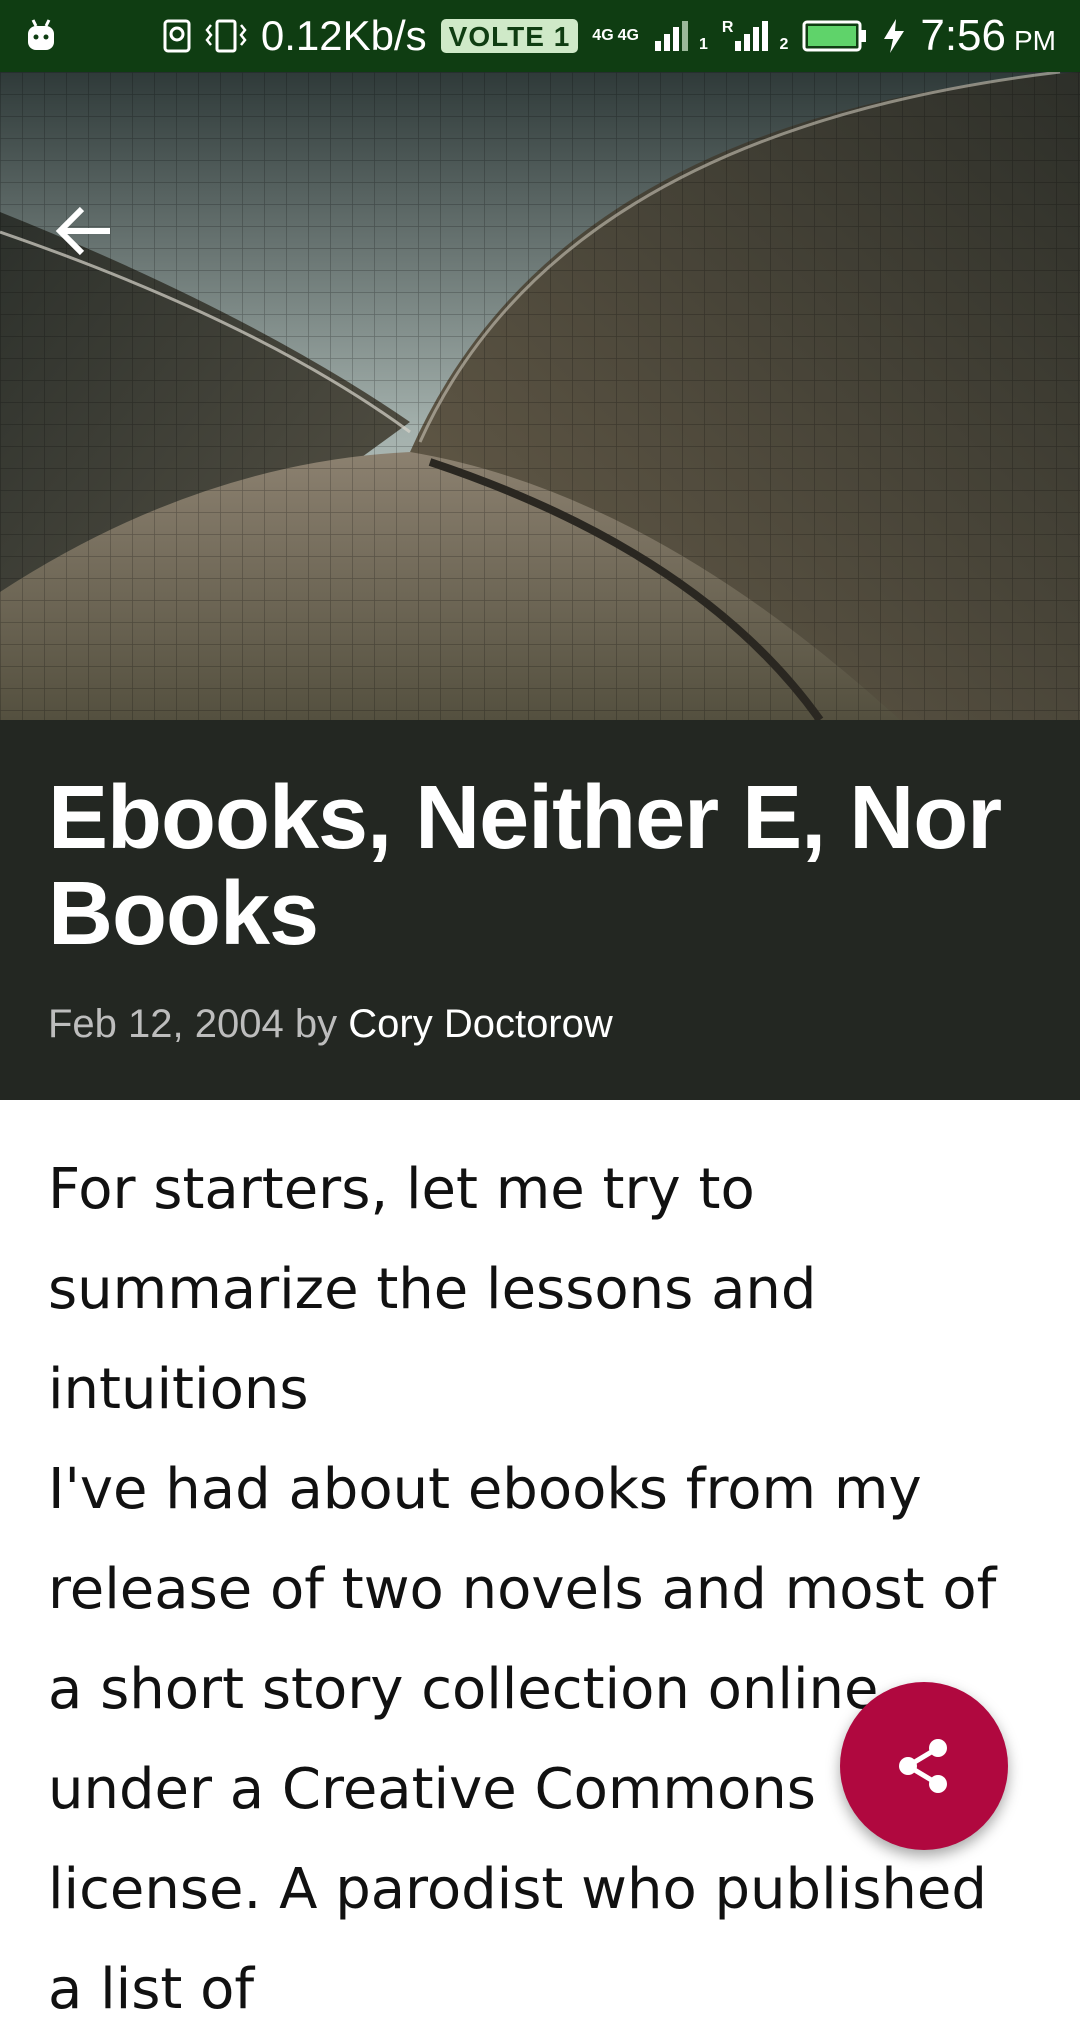 The height and width of the screenshot is (2040, 1080). What do you see at coordinates (480, 1024) in the screenshot?
I see `article-author: Cory Doctorow` at bounding box center [480, 1024].